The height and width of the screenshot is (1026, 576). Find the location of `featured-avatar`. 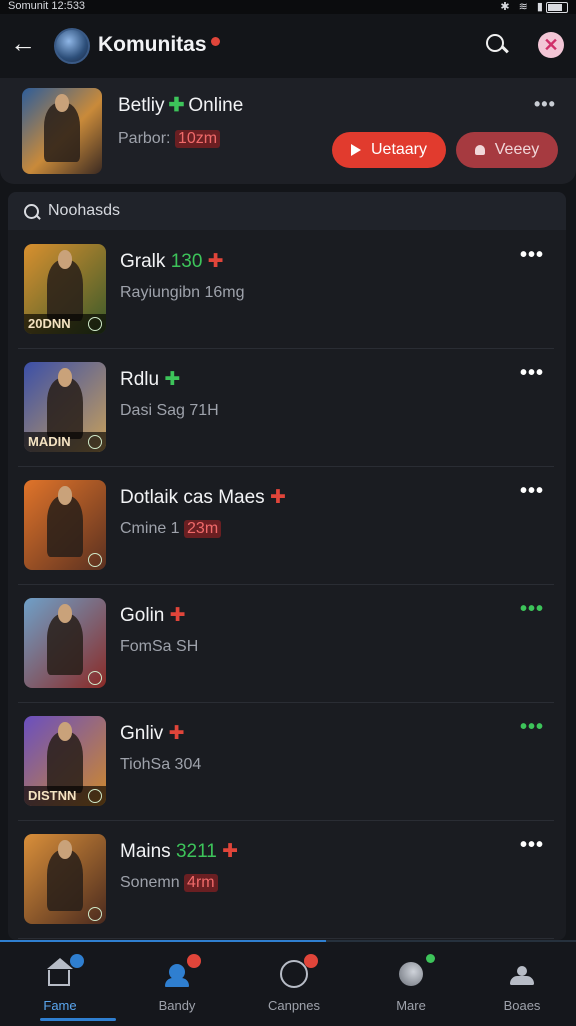

featured-avatar is located at coordinates (62, 131).